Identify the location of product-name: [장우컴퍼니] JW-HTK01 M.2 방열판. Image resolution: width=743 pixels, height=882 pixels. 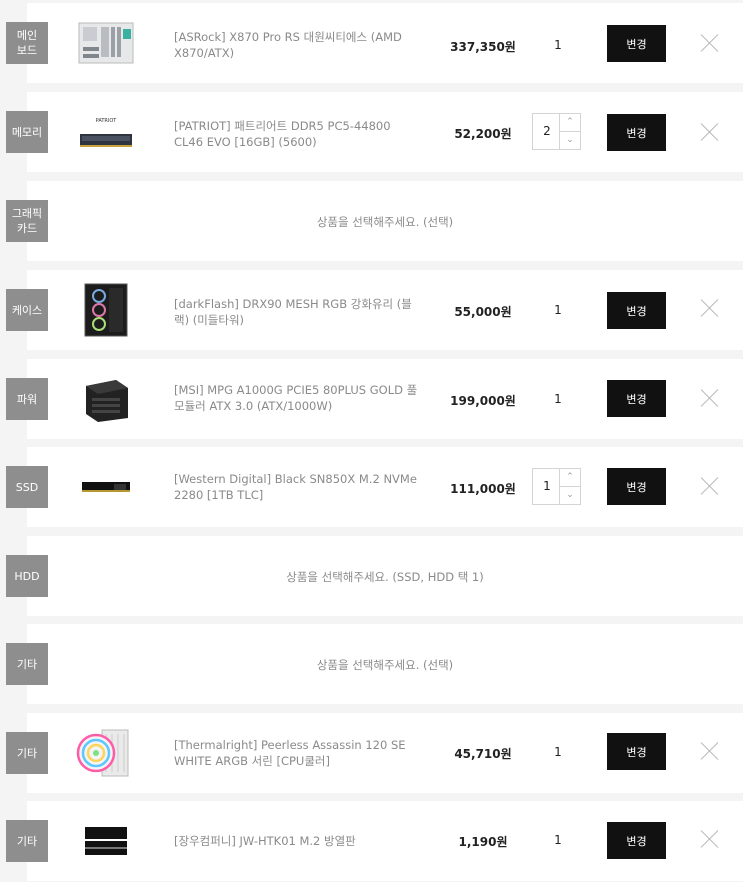
(296, 841).